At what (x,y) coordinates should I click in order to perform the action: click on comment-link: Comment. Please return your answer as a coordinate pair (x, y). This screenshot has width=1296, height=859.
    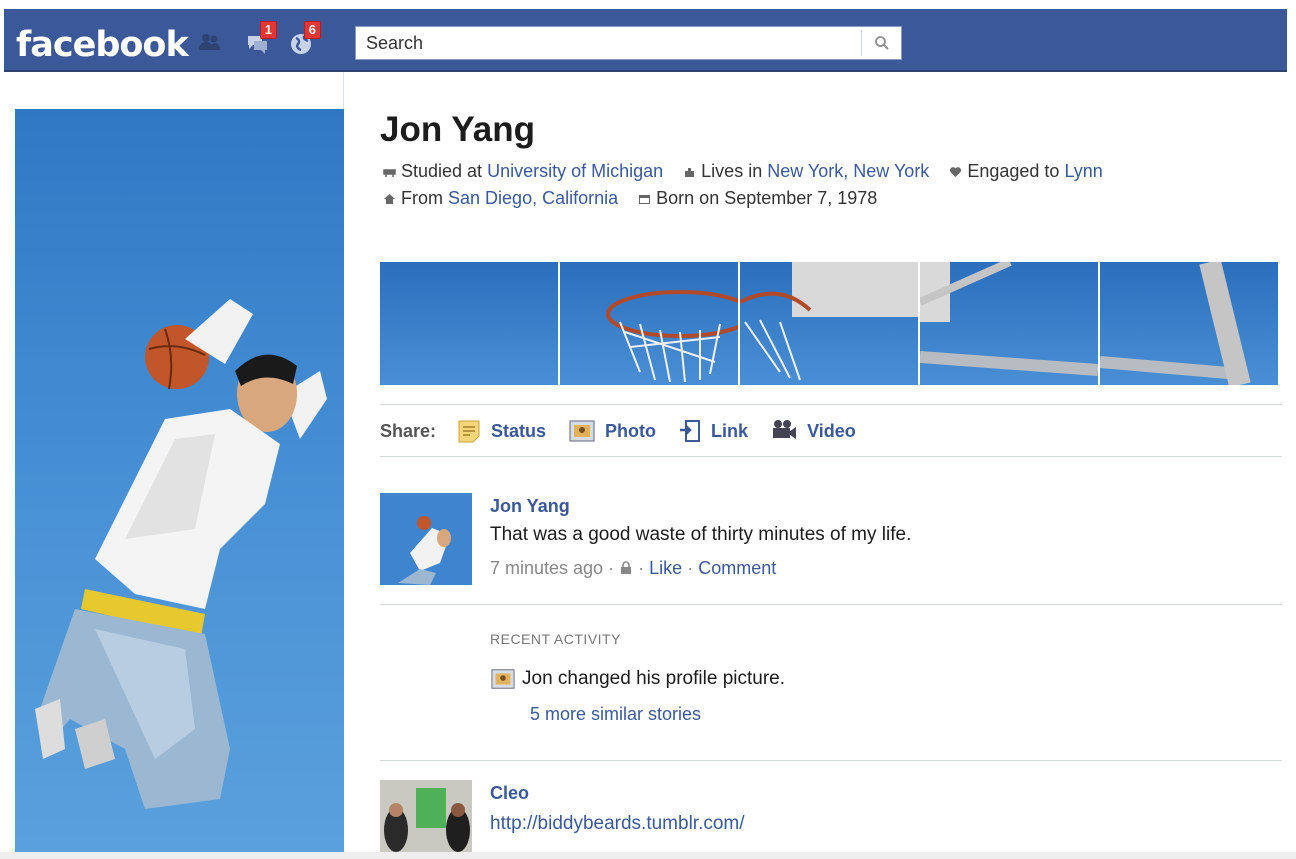
    Looking at the image, I should click on (737, 568).